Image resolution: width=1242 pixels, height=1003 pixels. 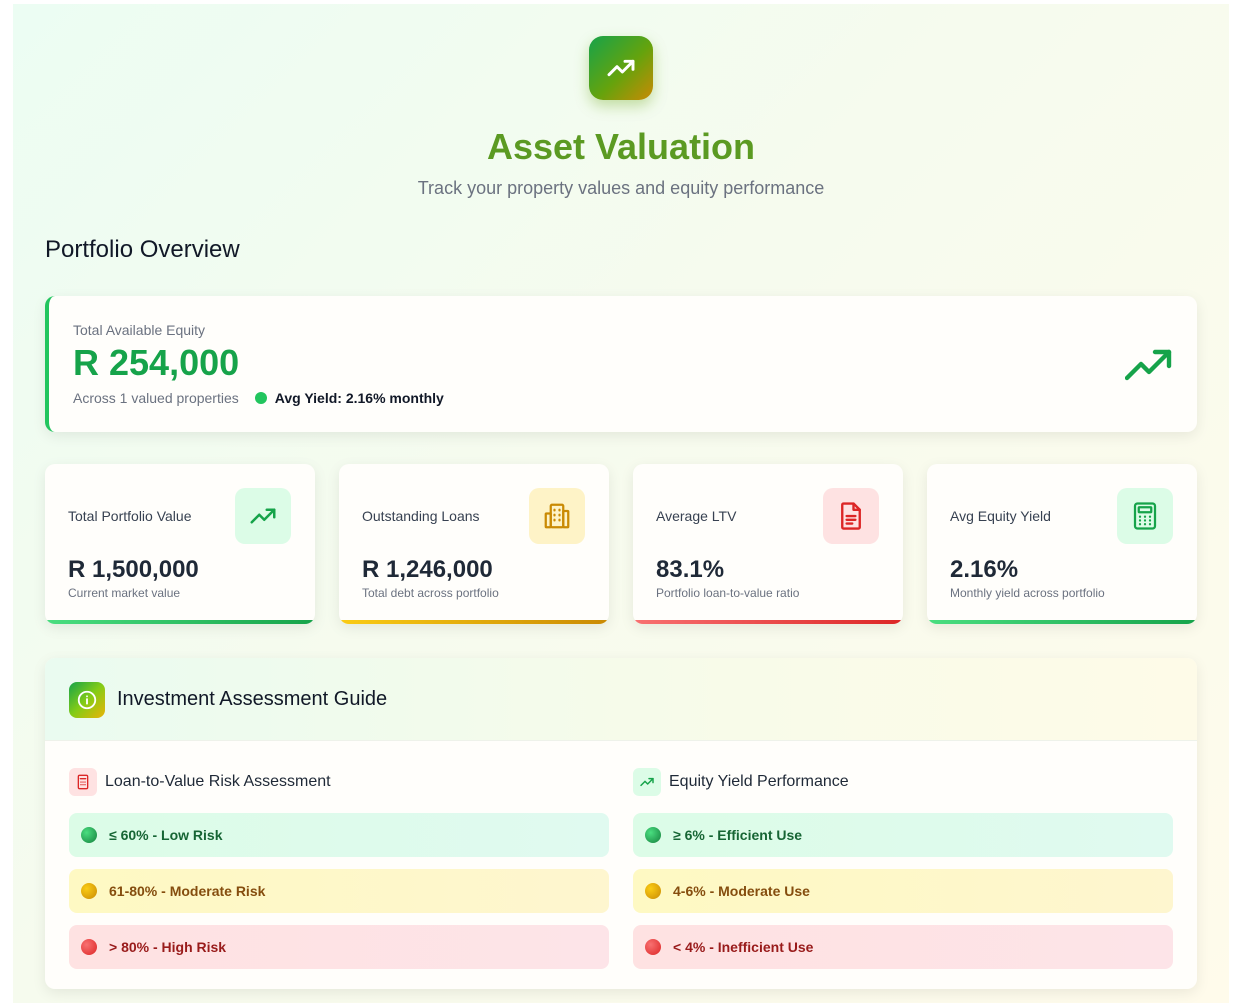 What do you see at coordinates (252, 699) in the screenshot?
I see `guide-title: Investment Assessment Guide` at bounding box center [252, 699].